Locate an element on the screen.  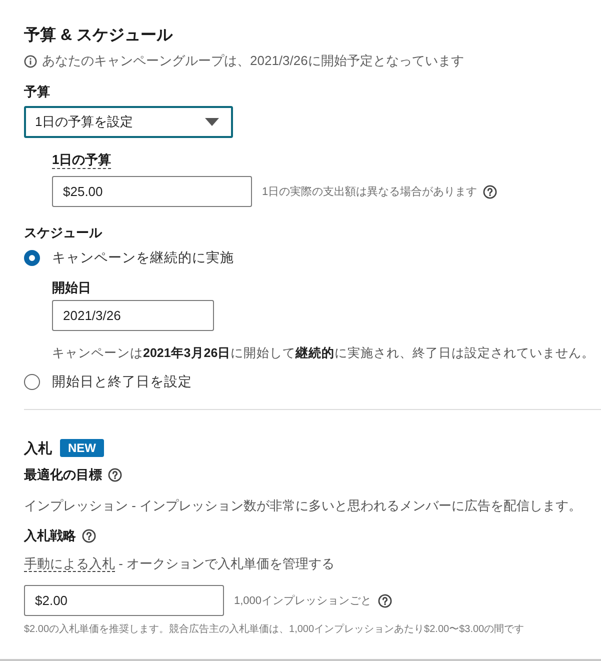
goal-label: 最適化の目標 is located at coordinates (63, 475).